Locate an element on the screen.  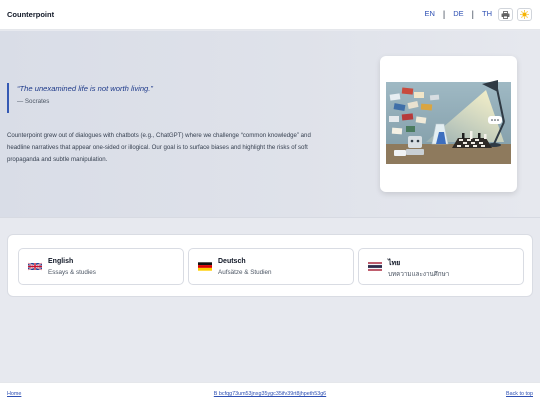
sun-icon is located at coordinates (524, 14).